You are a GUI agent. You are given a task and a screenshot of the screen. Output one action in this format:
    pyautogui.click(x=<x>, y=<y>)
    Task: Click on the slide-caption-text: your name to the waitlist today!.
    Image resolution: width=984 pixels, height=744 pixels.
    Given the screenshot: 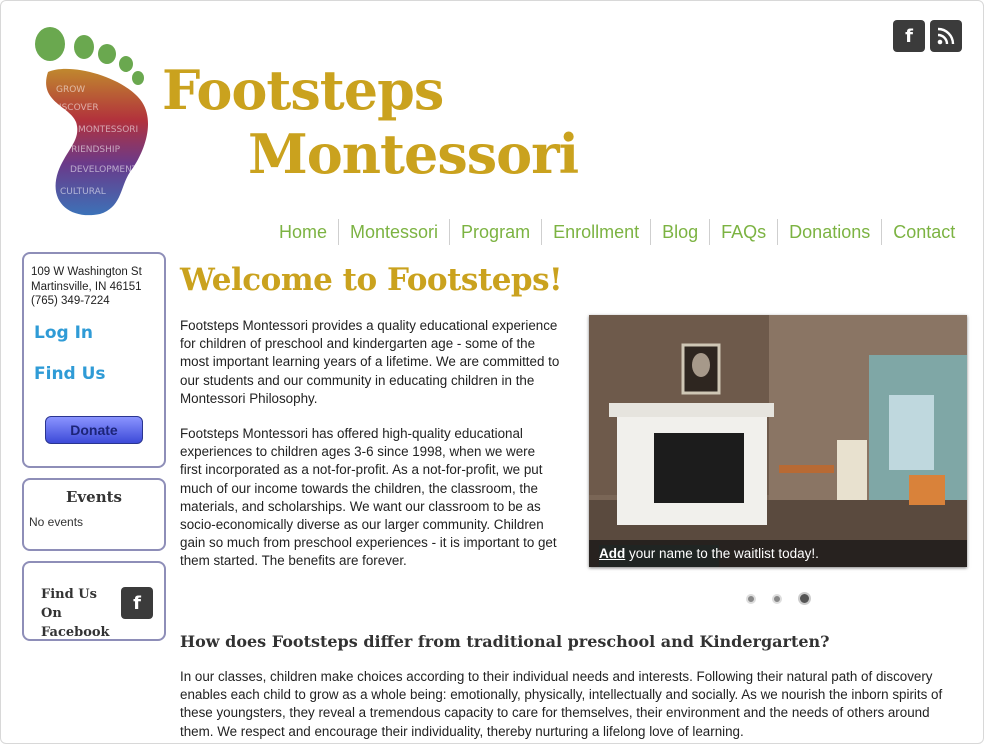 What is the action you would take?
    pyautogui.click(x=722, y=553)
    